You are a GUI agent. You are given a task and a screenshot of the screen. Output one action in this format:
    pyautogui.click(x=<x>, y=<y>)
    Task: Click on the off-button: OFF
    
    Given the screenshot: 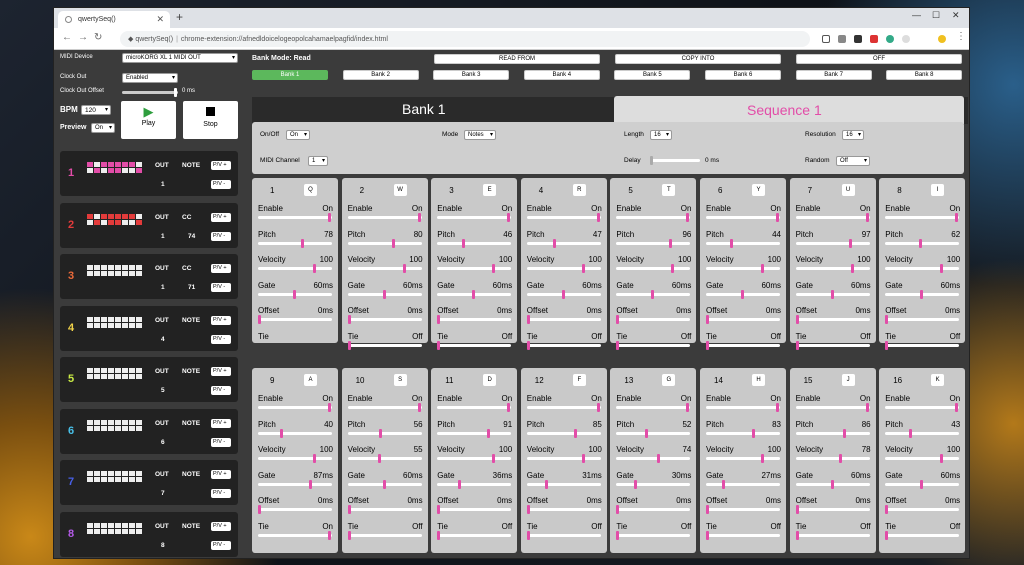 What is the action you would take?
    pyautogui.click(x=879, y=59)
    